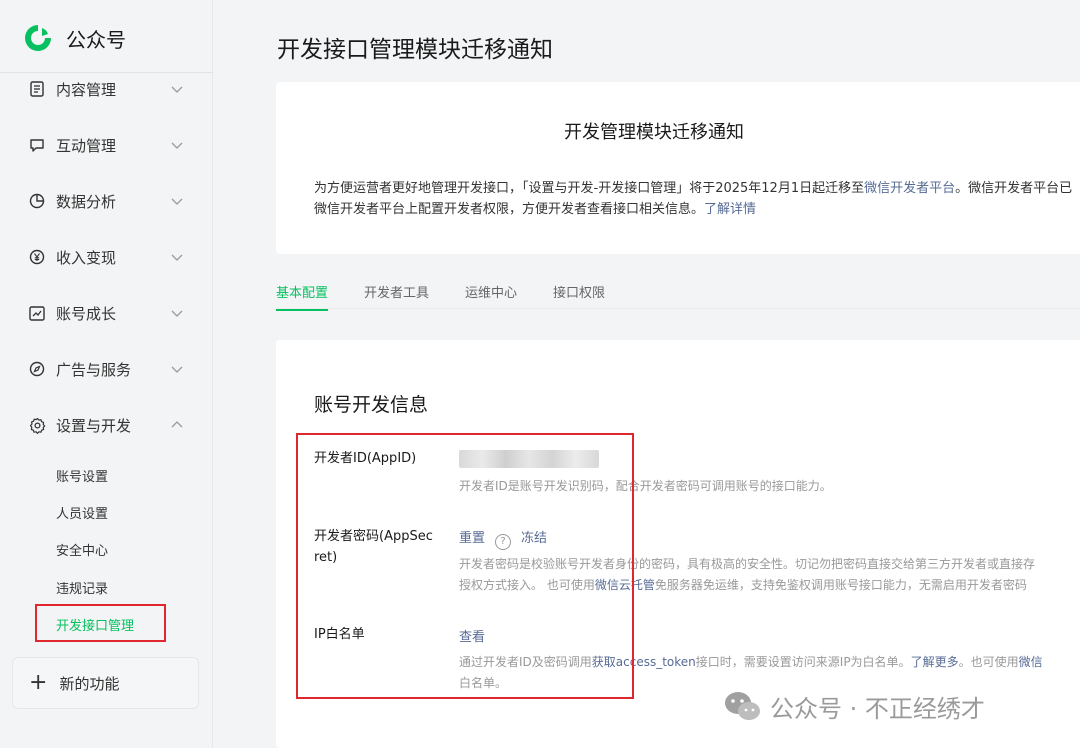 The width and height of the screenshot is (1080, 748). What do you see at coordinates (94, 425) in the screenshot?
I see `sidebar-item-label: 设置与开发` at bounding box center [94, 425].